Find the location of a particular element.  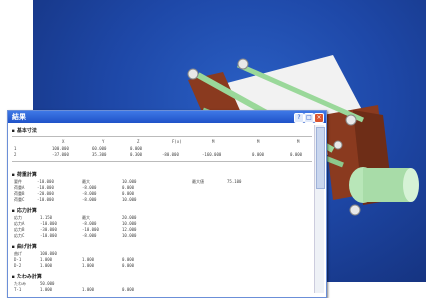

table-cell: 応力C is located at coordinates (19, 235).